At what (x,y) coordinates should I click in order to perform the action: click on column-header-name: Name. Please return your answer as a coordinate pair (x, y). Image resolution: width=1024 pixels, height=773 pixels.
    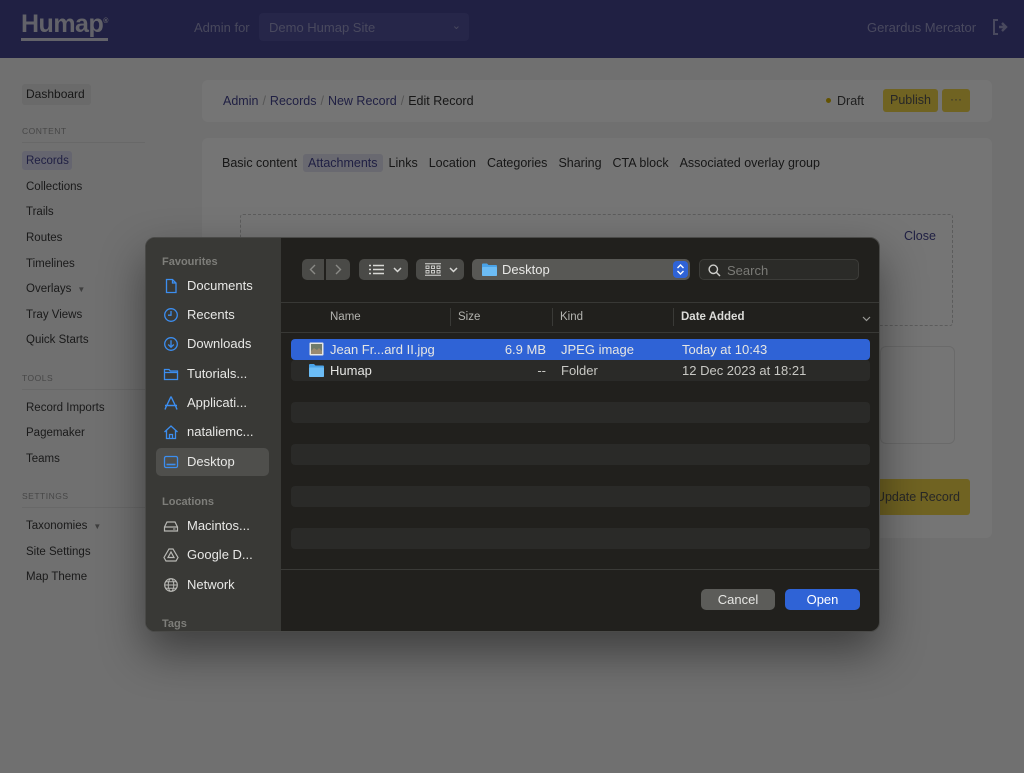
    Looking at the image, I should click on (345, 317).